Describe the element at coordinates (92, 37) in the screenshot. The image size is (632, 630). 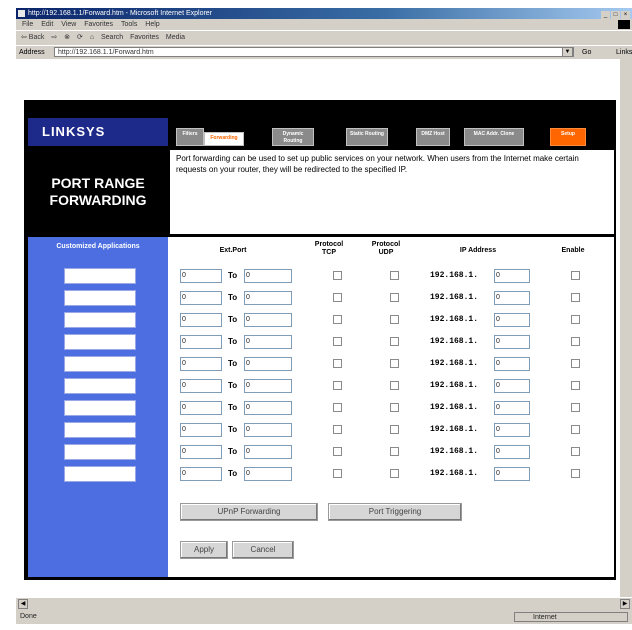
I see `home-button: ⌂` at that location.